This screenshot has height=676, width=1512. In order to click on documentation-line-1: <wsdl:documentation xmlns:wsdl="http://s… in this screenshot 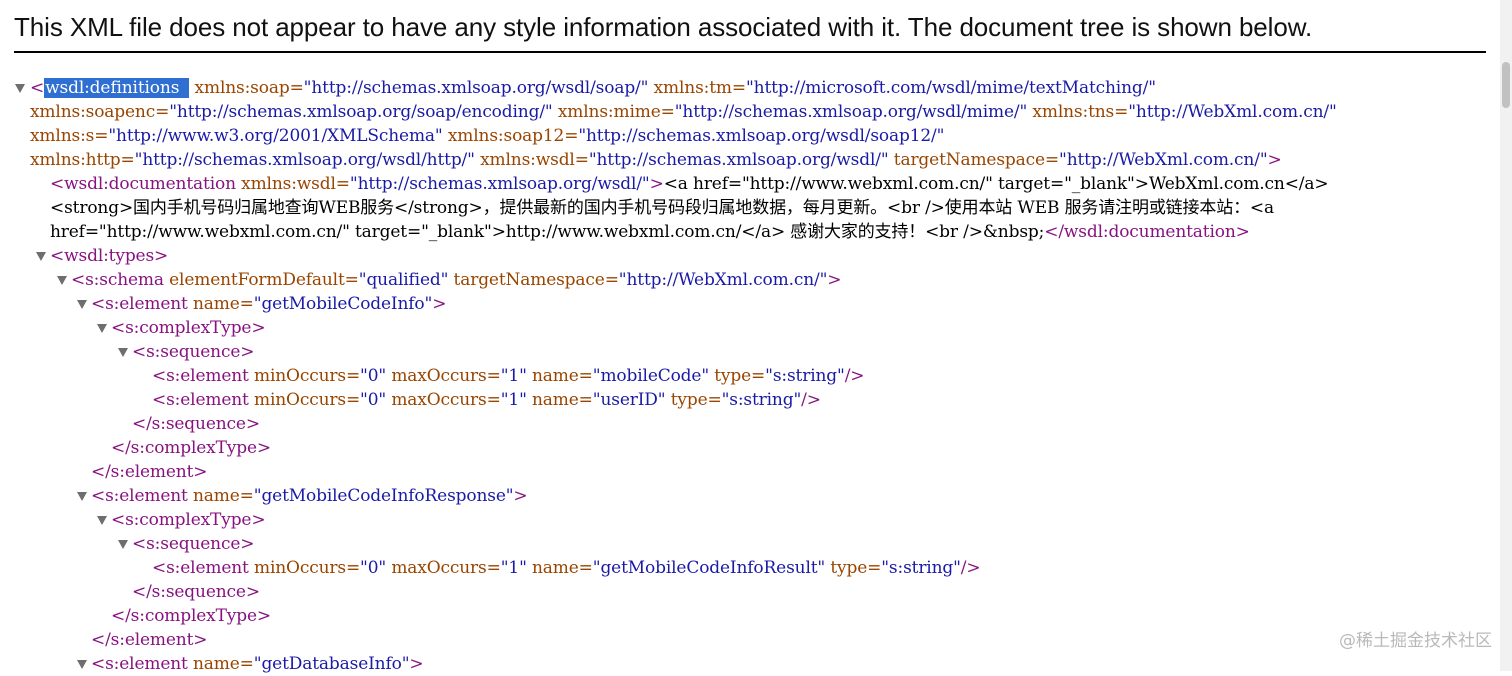, I will do `click(689, 184)`.